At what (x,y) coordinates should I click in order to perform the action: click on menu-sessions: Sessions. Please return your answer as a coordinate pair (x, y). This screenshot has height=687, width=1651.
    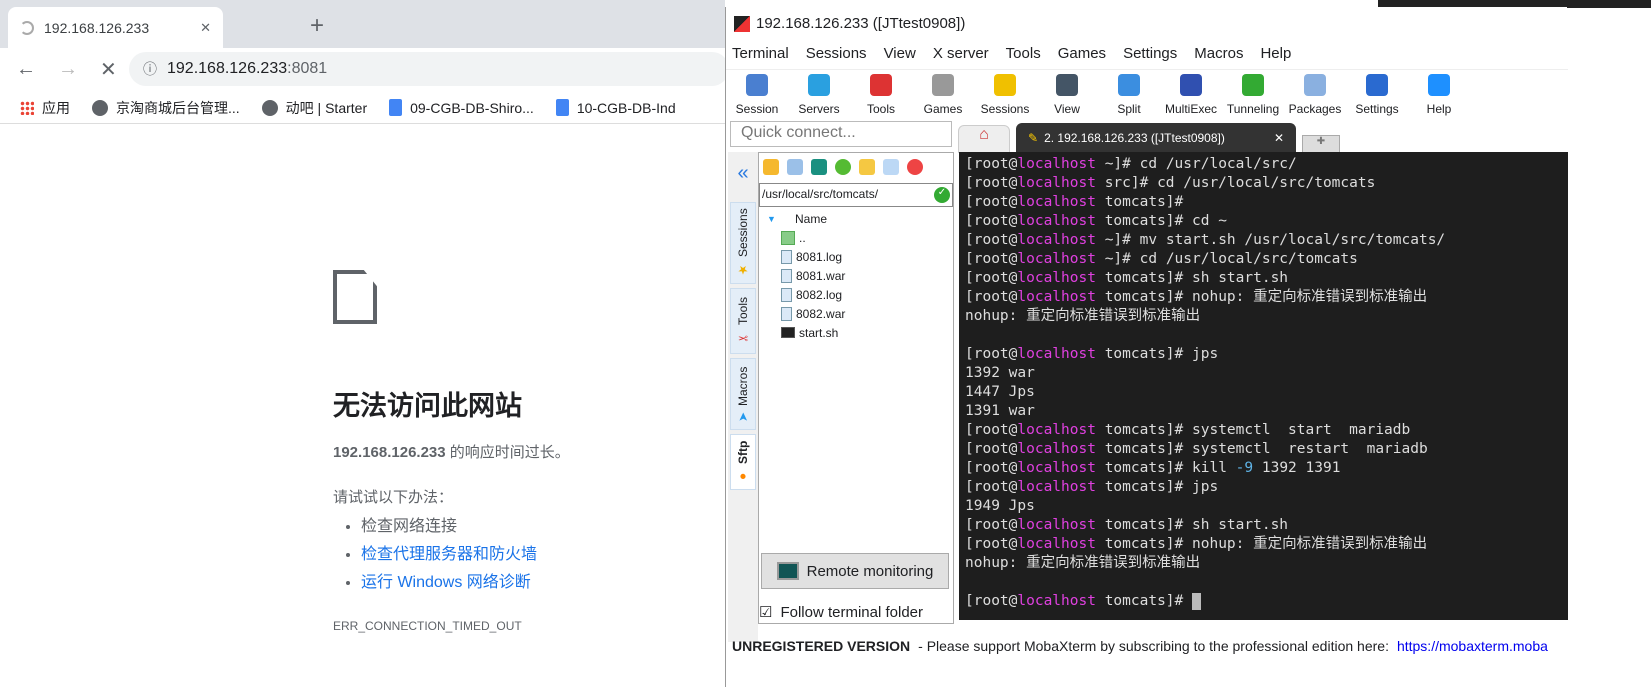
    Looking at the image, I should click on (836, 53).